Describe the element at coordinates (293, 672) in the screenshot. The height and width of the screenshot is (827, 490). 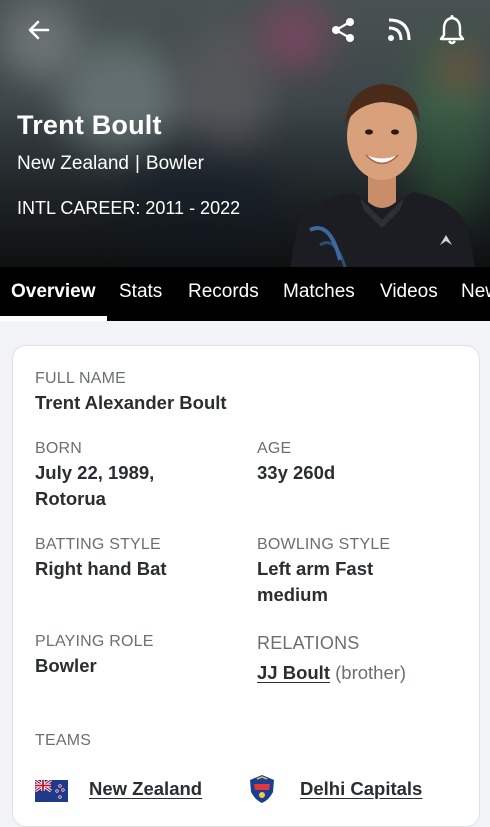
I see `relation-link: JJ Boult` at that location.